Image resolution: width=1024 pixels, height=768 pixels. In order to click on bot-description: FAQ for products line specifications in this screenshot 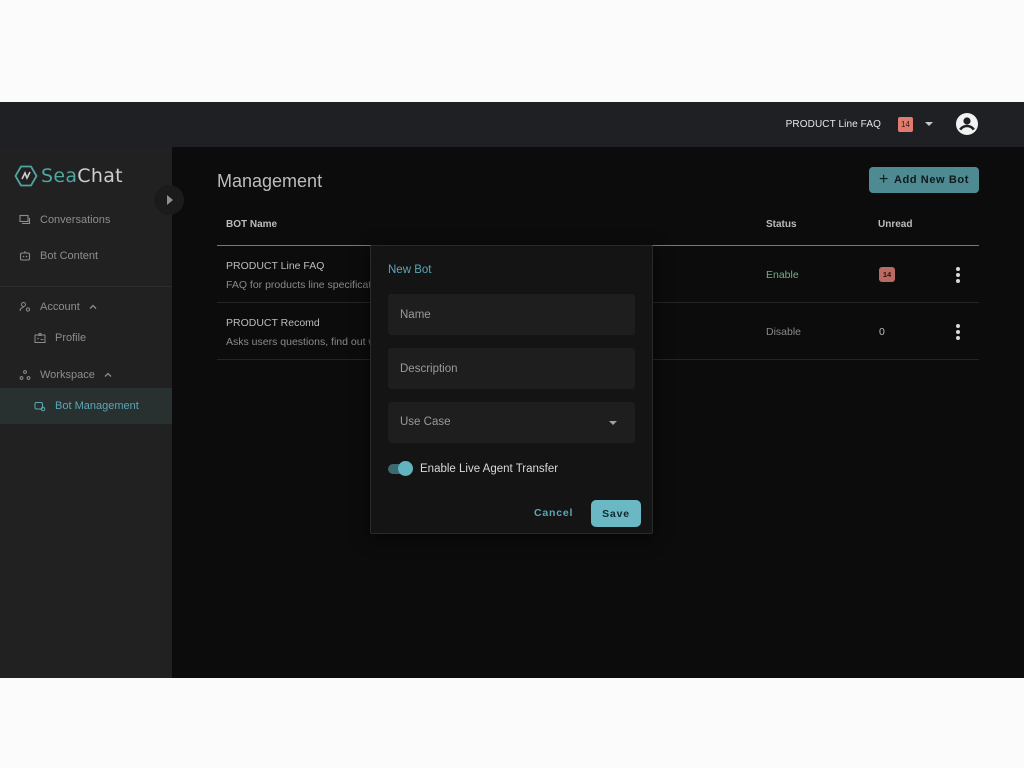, I will do `click(308, 285)`.